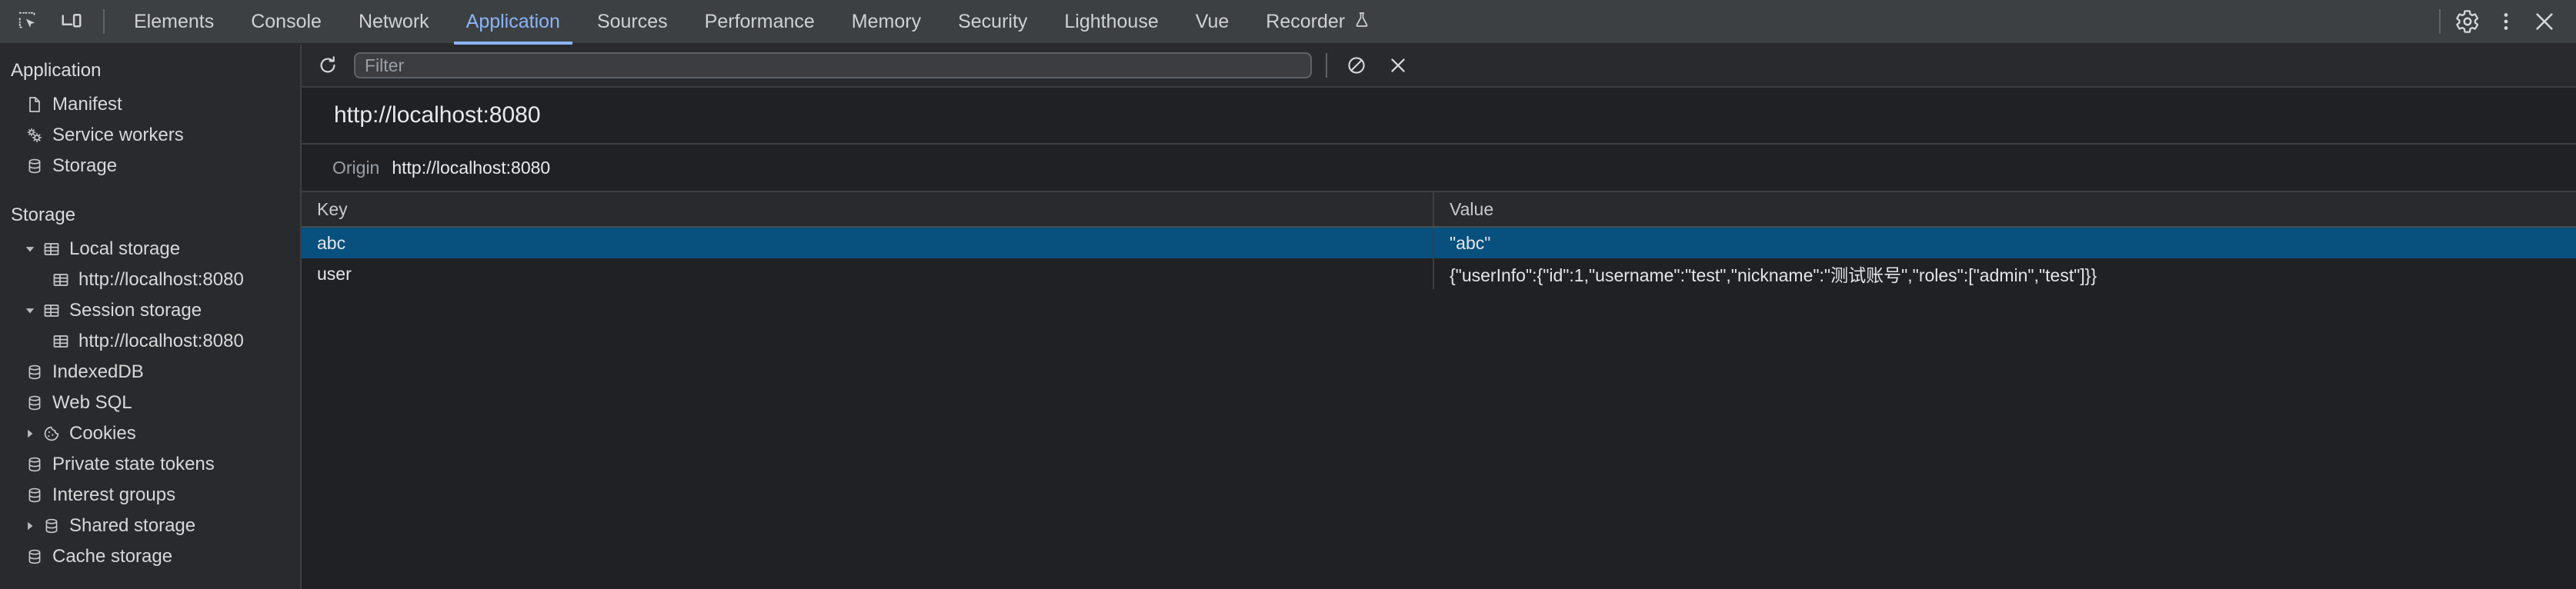  I want to click on cell-key: abc, so click(868, 243).